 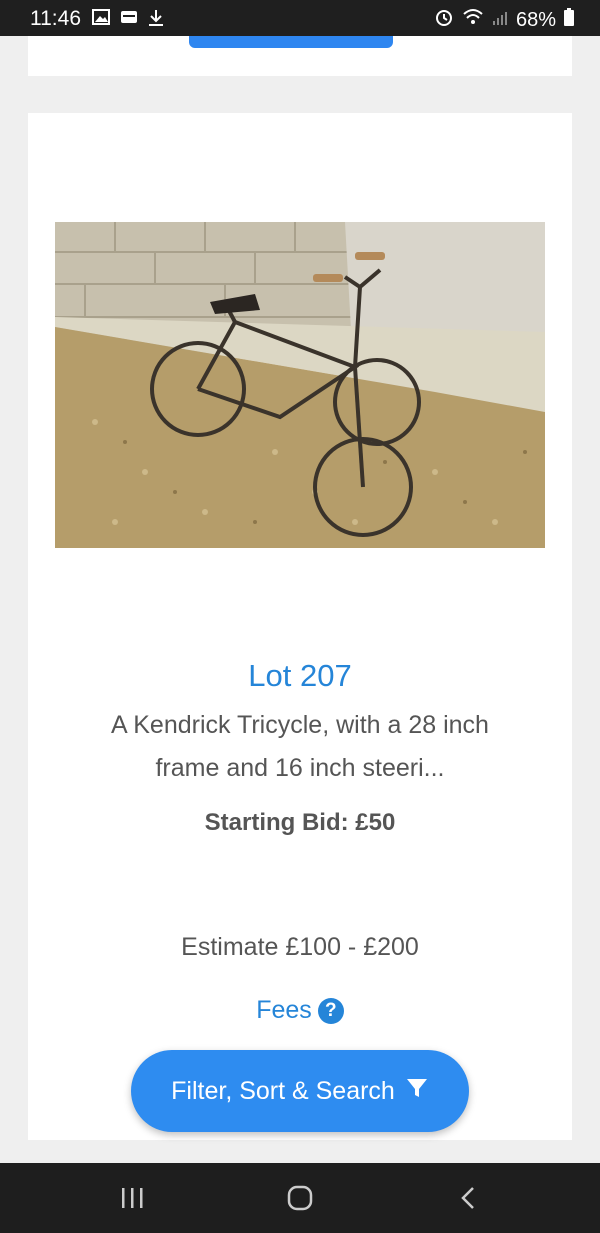 What do you see at coordinates (444, 20) in the screenshot?
I see `alarm-icon` at bounding box center [444, 20].